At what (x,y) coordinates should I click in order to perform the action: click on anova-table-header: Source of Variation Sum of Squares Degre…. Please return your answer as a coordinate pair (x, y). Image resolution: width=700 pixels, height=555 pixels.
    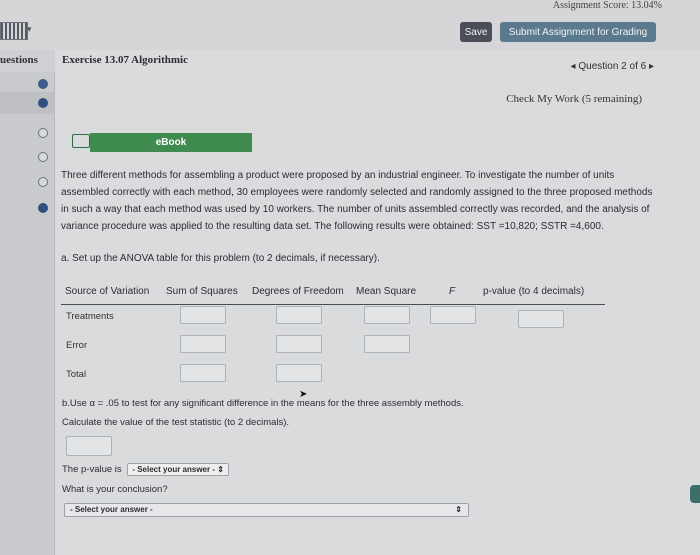
    Looking at the image, I should click on (333, 294).